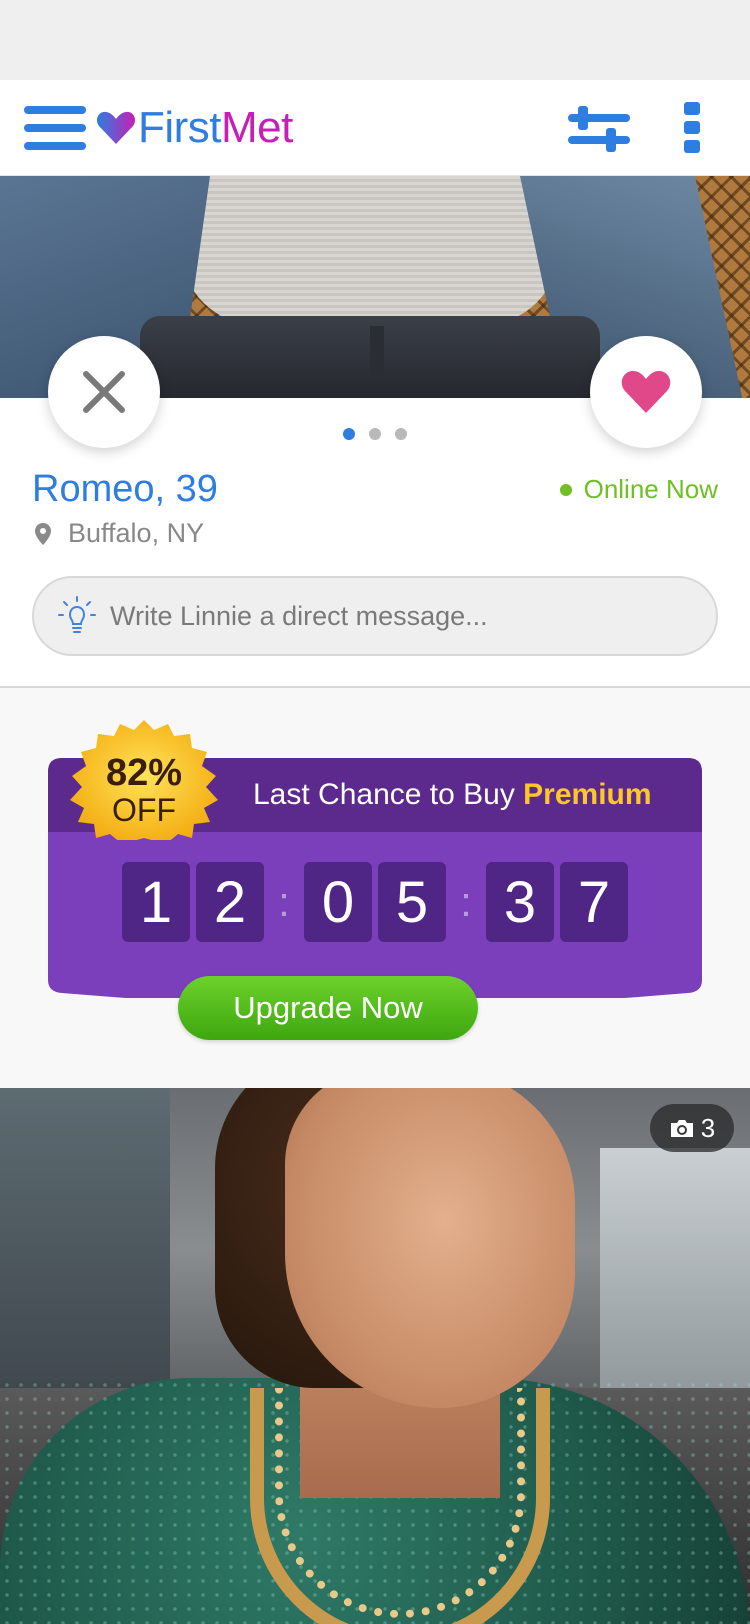  I want to click on lightbulb-icon, so click(77, 614).